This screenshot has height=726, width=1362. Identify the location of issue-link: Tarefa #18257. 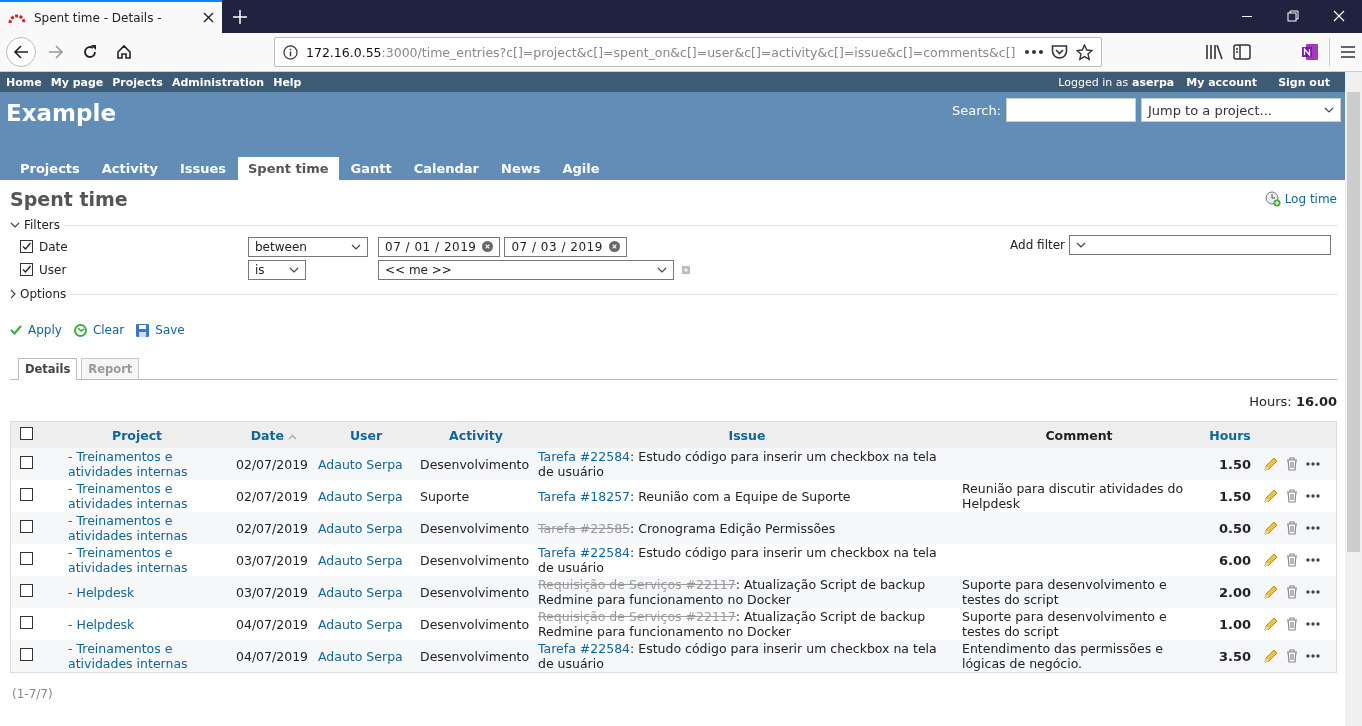
(584, 496).